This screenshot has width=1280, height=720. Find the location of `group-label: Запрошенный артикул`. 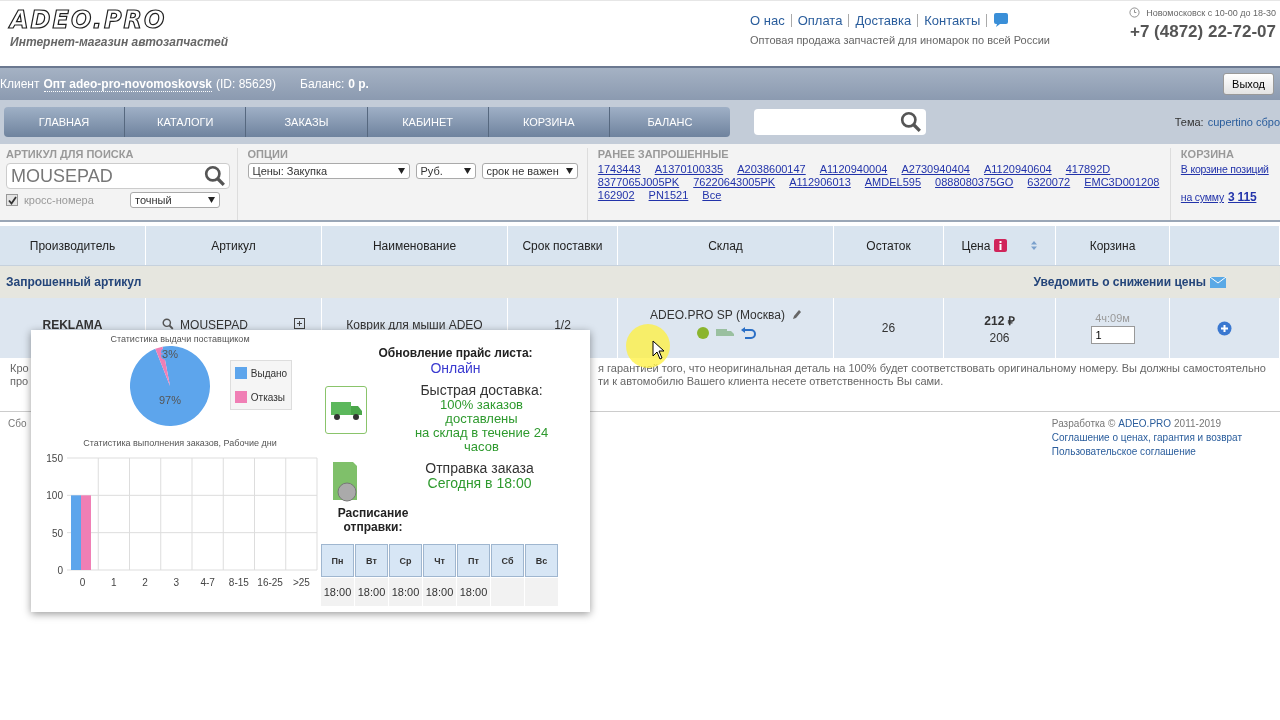

group-label: Запрошенный артикул is located at coordinates (74, 282).